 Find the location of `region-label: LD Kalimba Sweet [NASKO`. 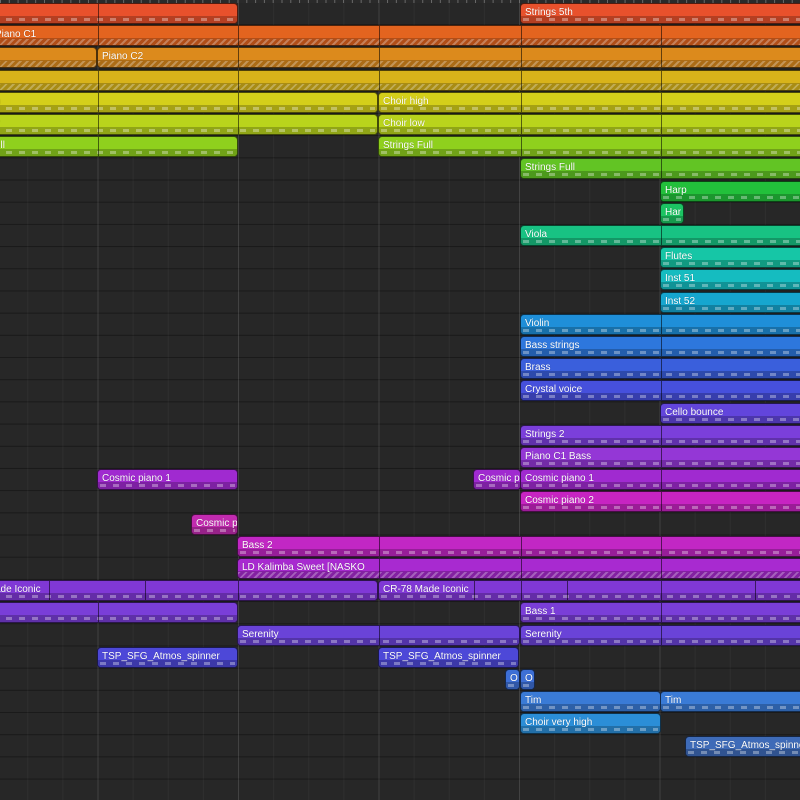

region-label: LD Kalimba Sweet [NASKO is located at coordinates (303, 567).